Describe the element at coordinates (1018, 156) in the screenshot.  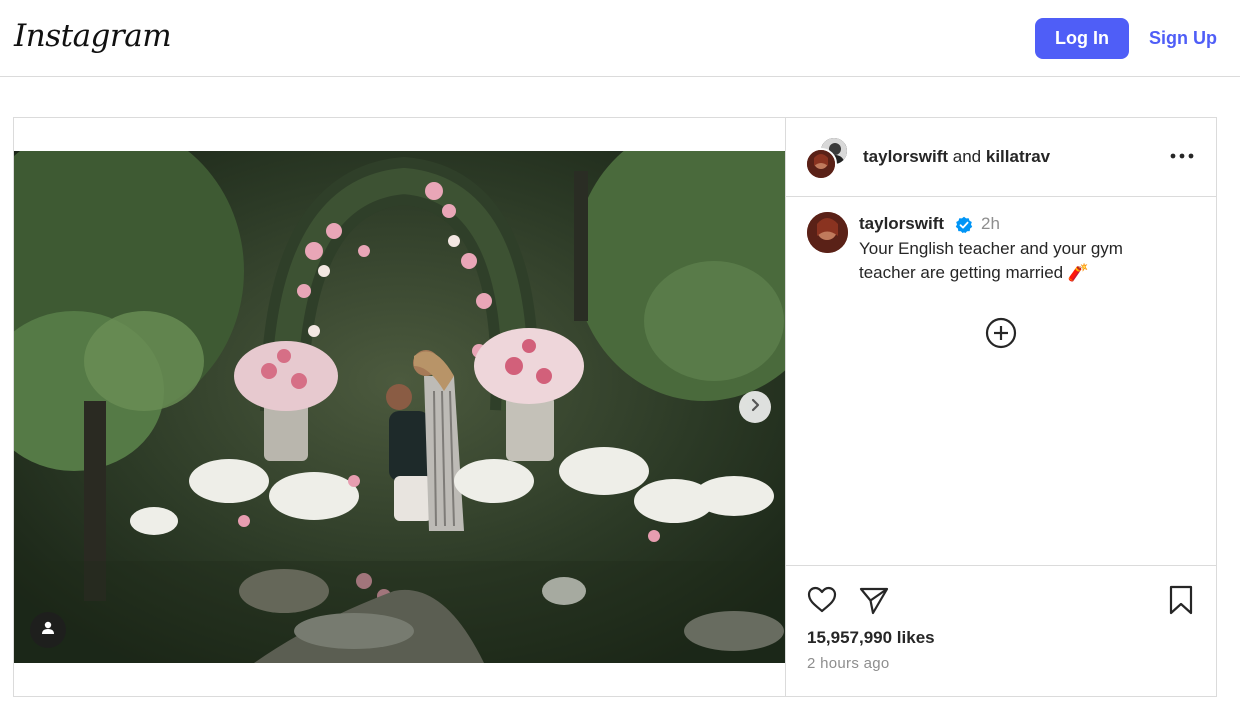
I see `collaborator-link: killatrav` at that location.